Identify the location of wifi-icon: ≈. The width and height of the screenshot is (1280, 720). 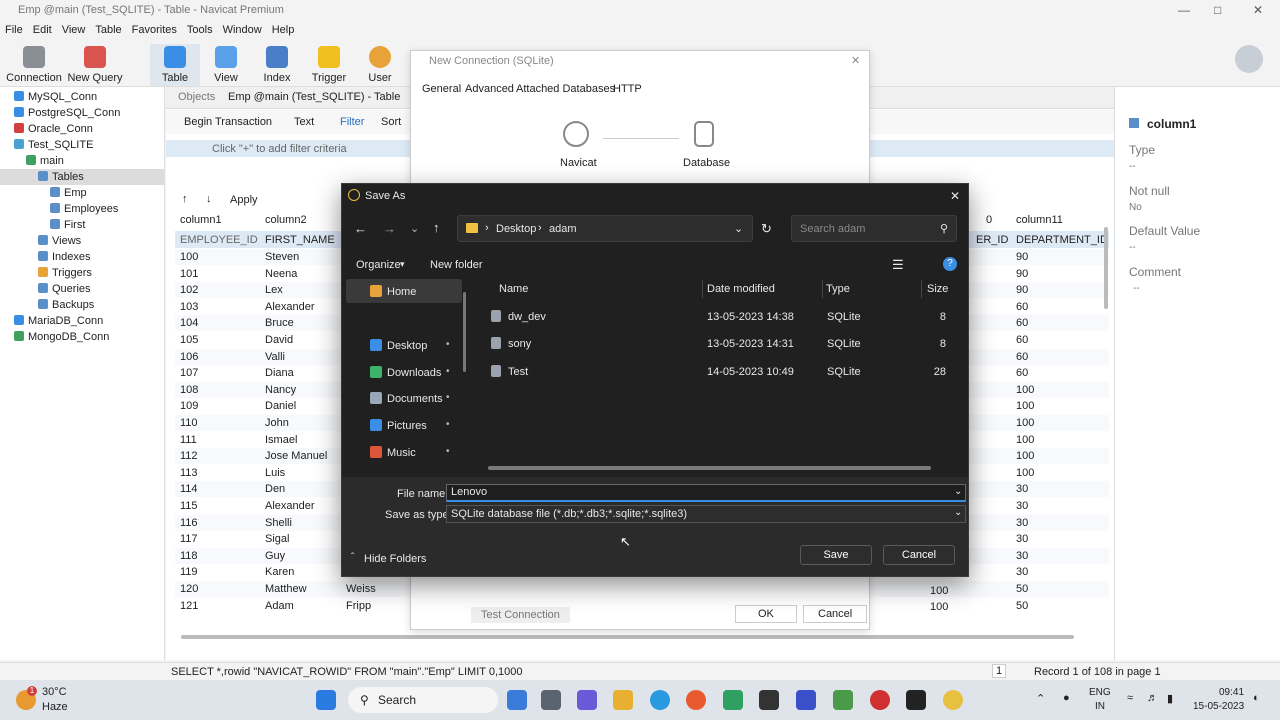
(1130, 698).